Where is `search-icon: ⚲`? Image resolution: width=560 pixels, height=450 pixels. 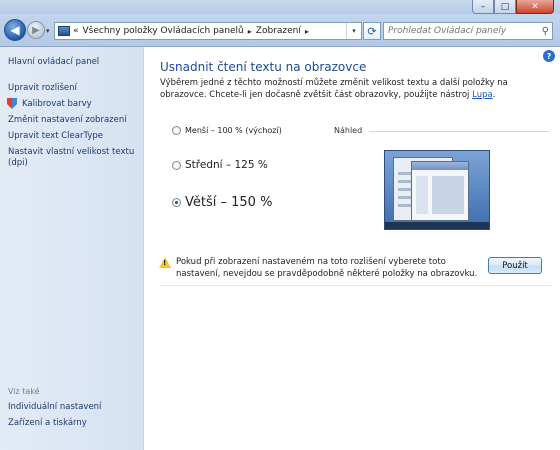
search-icon: ⚲ is located at coordinates (545, 31).